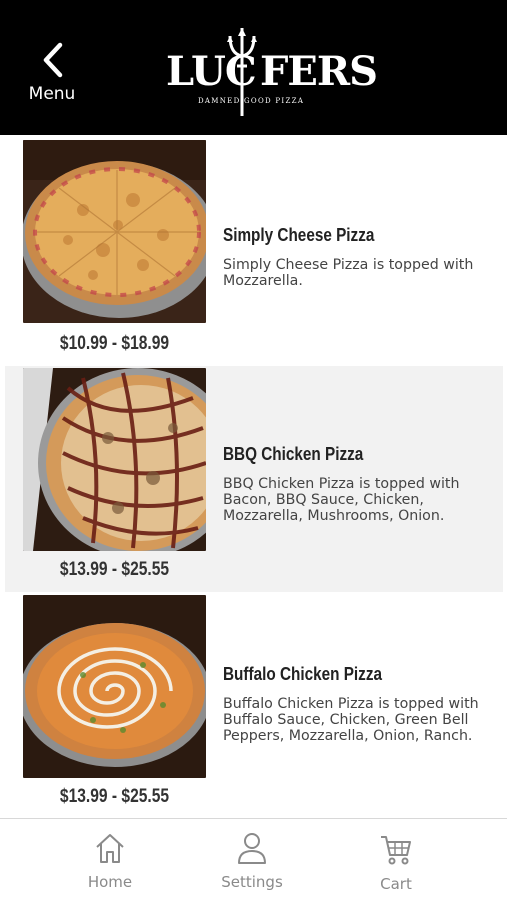  I want to click on tab-cart-label: Cart, so click(396, 884).